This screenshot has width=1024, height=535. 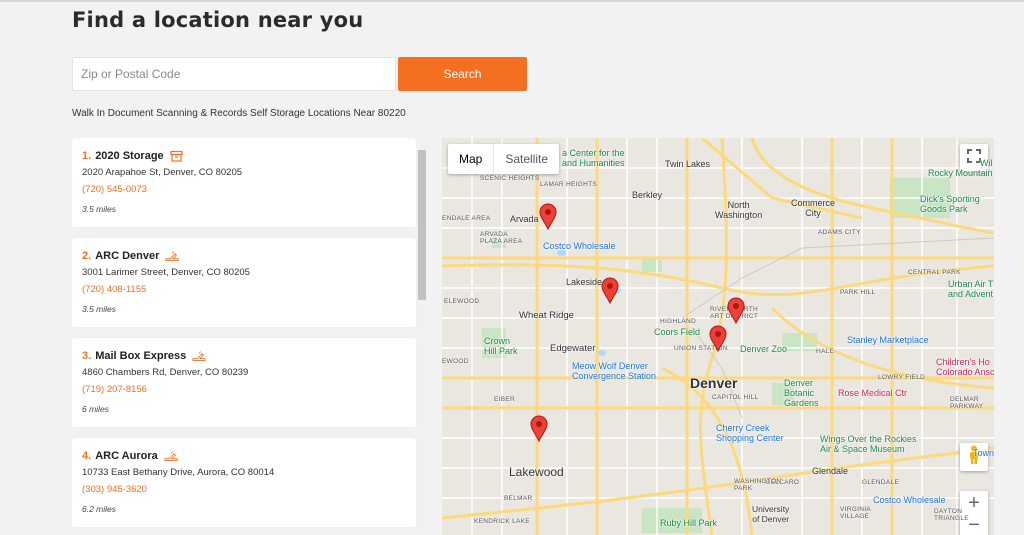 I want to click on location-number: 2., so click(x=87, y=256).